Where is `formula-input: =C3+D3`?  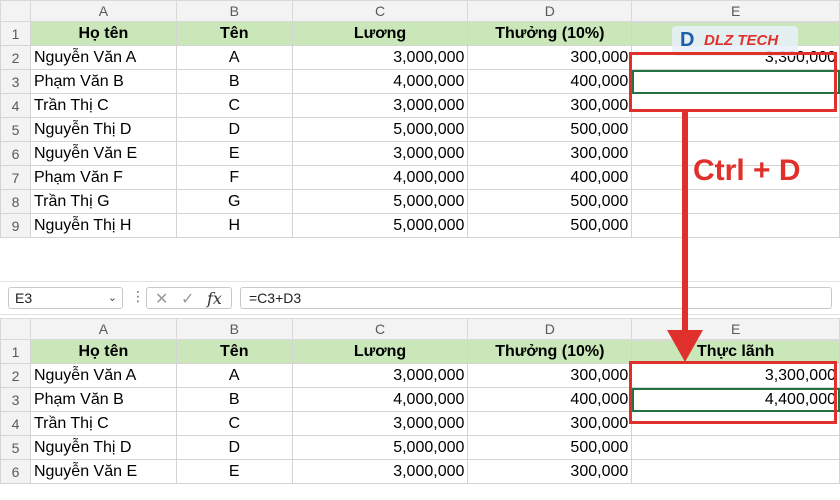 formula-input: =C3+D3 is located at coordinates (536, 298).